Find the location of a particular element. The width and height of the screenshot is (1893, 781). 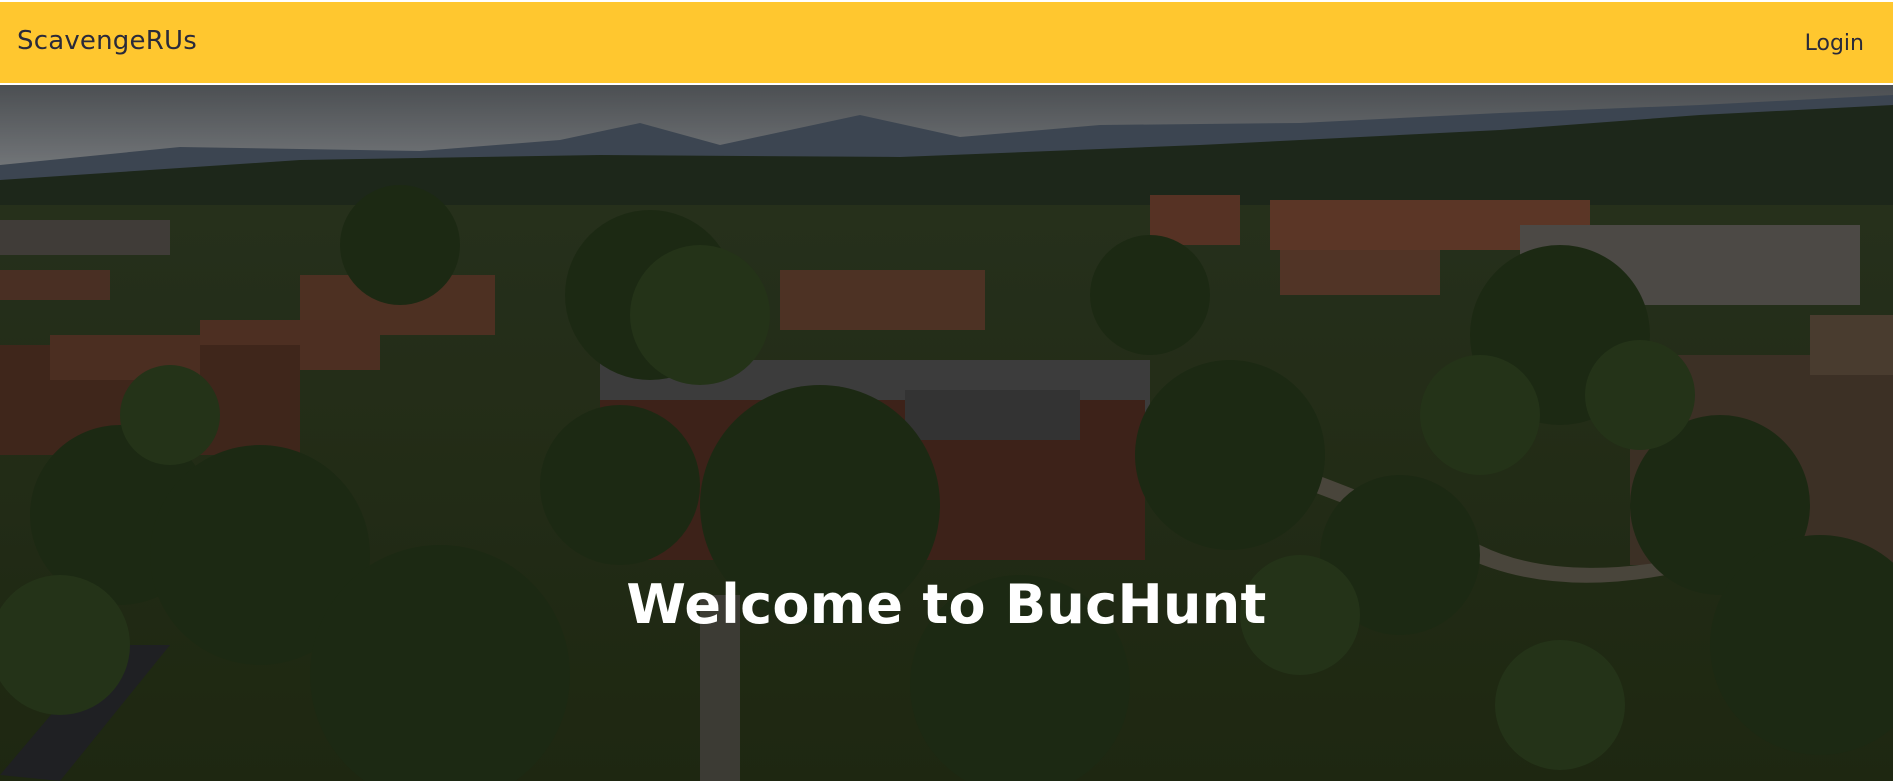

hero-title: Welcome to BucHunt is located at coordinates (946, 604).